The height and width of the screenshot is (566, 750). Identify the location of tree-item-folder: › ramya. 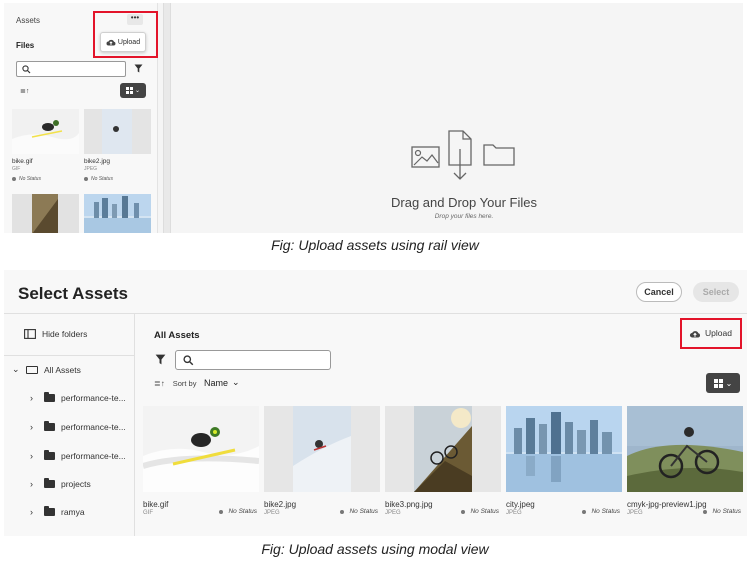
(57, 511).